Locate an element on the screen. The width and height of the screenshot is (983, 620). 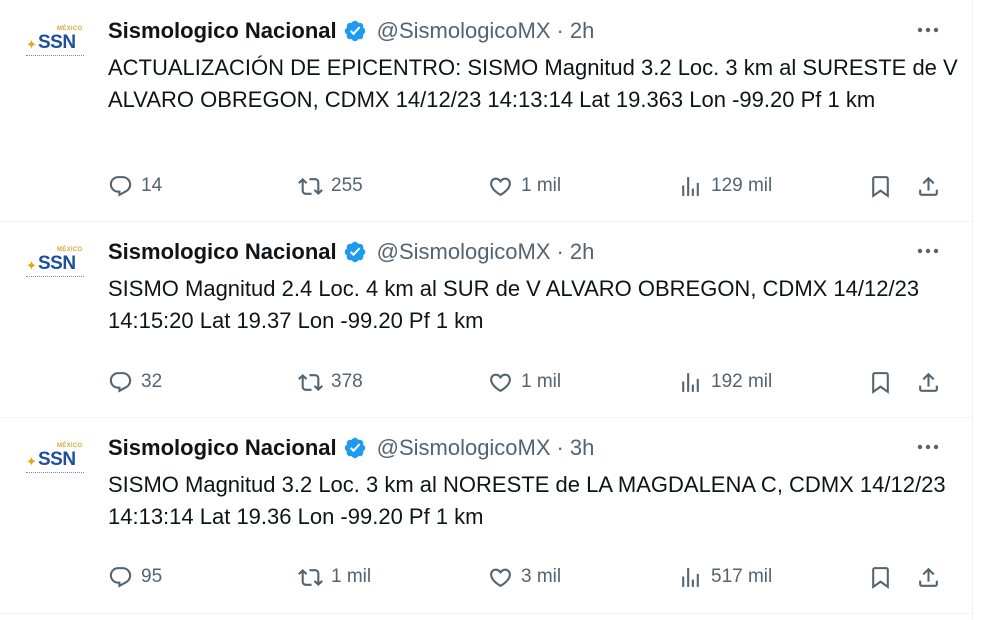
reply-count: 32 is located at coordinates (152, 381).